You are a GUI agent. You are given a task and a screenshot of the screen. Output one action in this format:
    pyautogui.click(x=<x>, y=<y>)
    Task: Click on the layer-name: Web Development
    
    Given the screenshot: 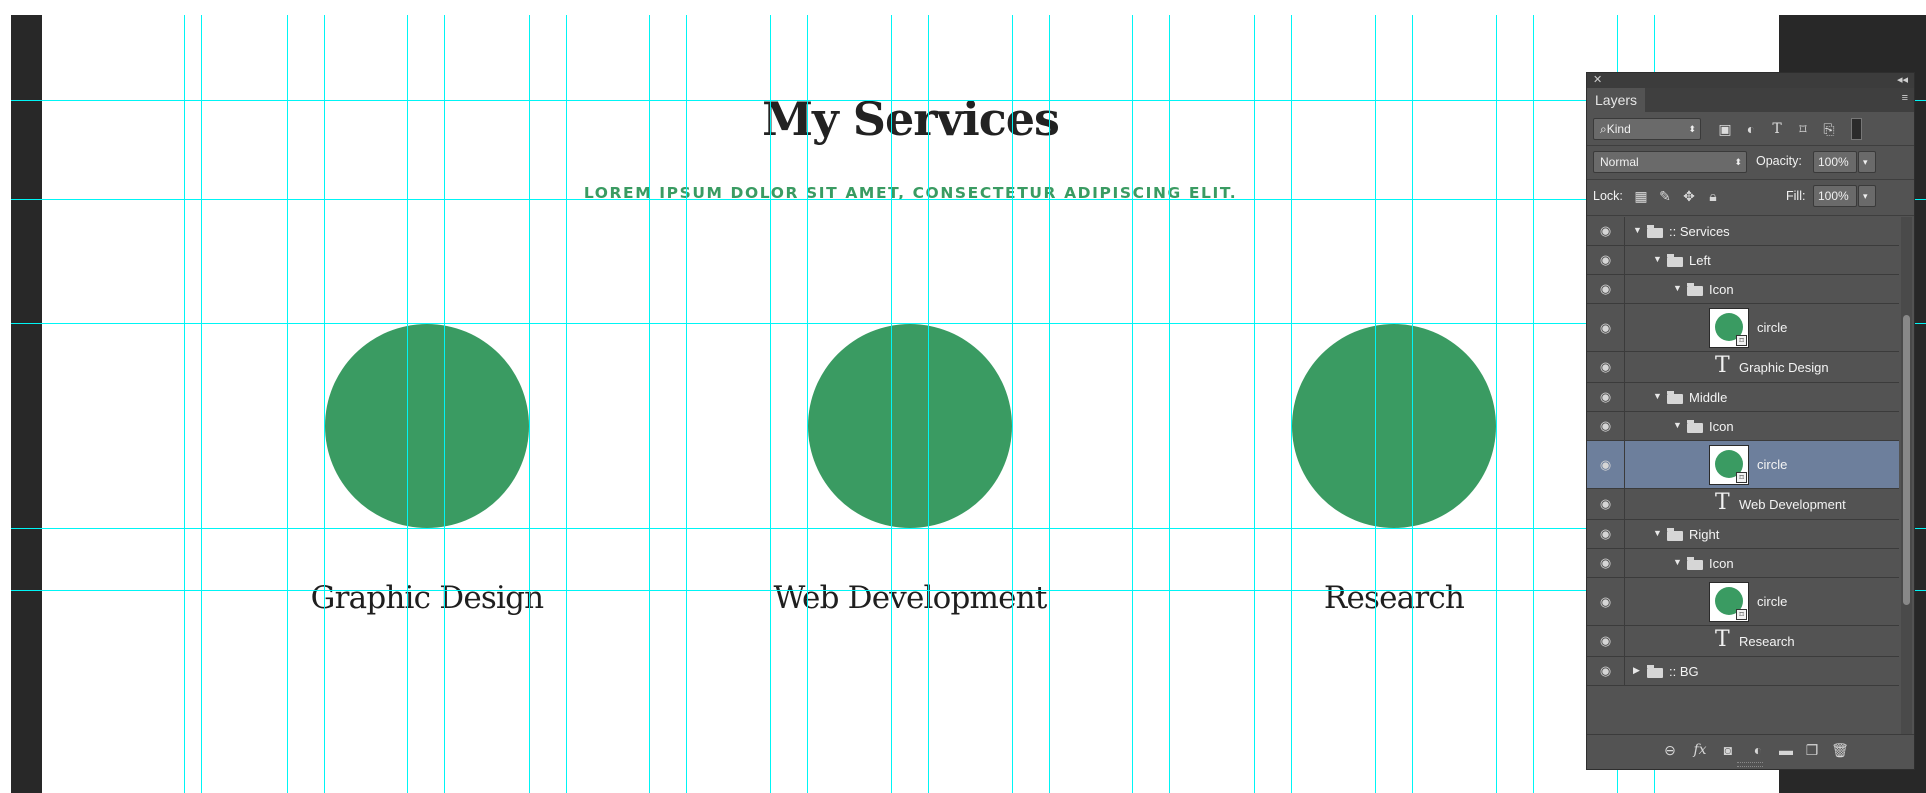 What is the action you would take?
    pyautogui.click(x=1792, y=504)
    